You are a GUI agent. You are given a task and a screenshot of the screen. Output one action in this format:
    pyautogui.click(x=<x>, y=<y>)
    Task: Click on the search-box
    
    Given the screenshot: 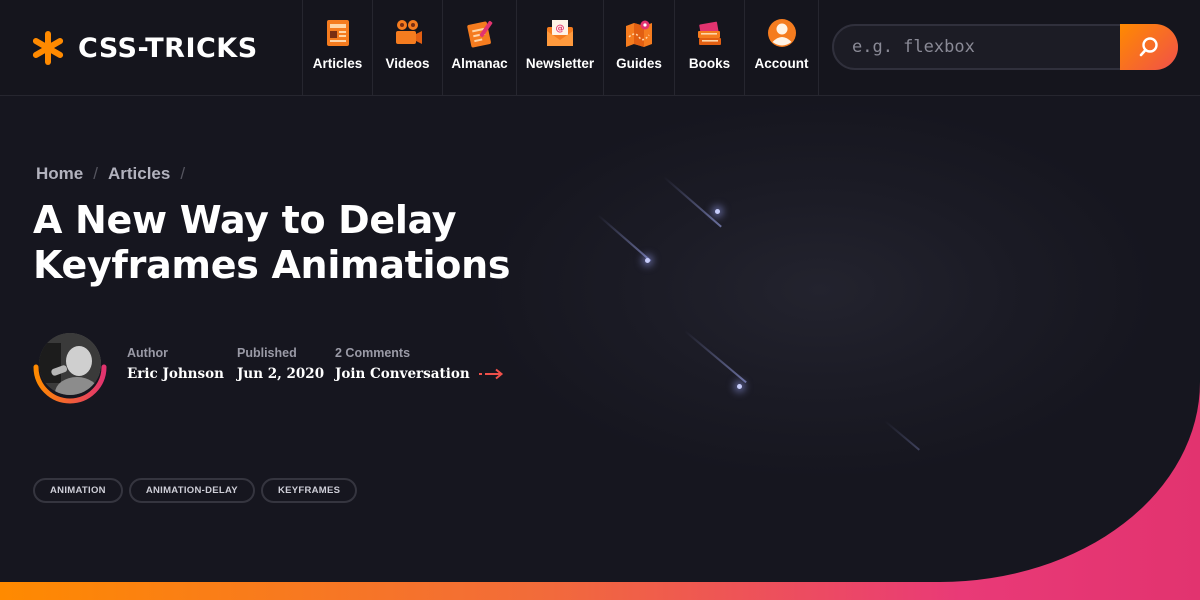 What is the action you would take?
    pyautogui.click(x=1005, y=47)
    